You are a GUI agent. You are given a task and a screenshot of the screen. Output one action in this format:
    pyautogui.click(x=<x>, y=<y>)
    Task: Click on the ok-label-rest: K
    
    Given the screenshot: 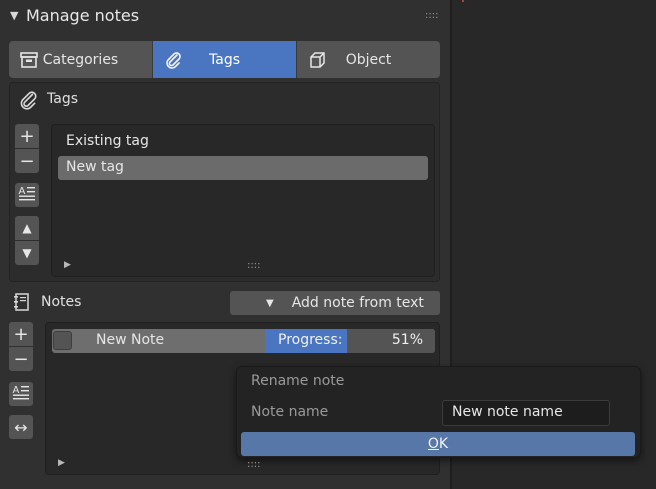 What is the action you would take?
    pyautogui.click(x=443, y=444)
    